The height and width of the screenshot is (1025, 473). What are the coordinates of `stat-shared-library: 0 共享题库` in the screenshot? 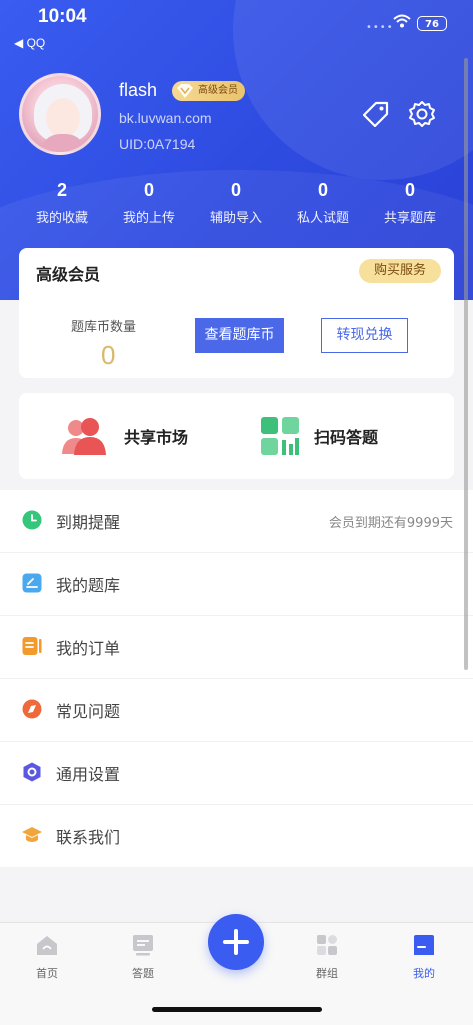 It's located at (410, 203).